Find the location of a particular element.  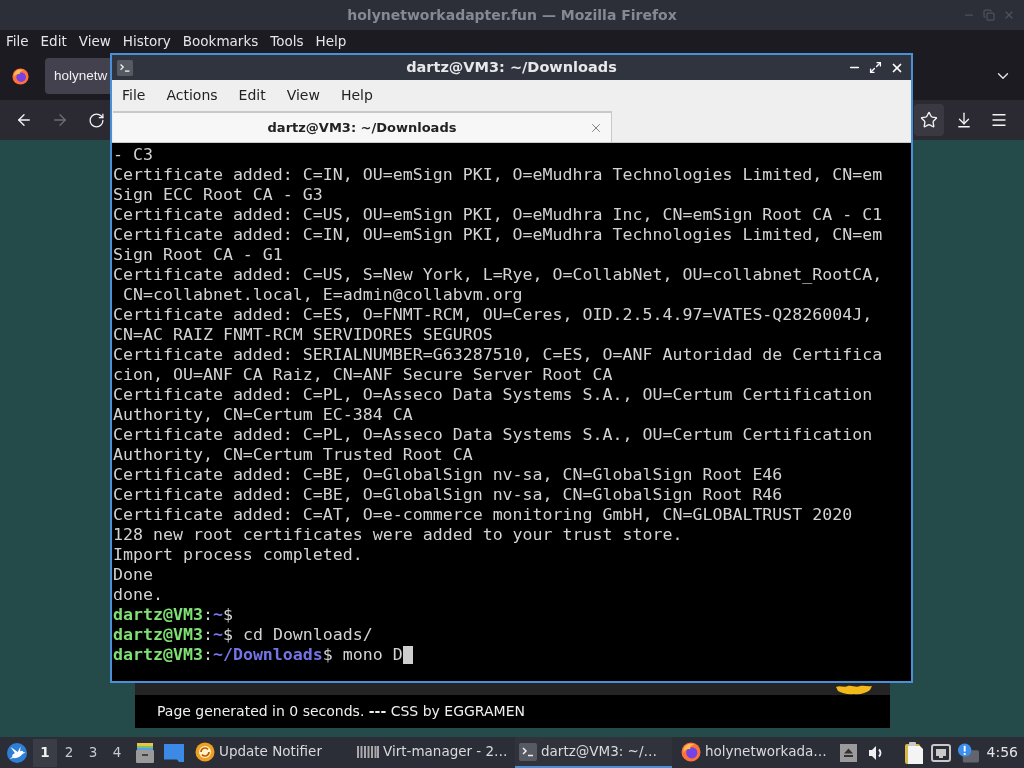

bookmark-button is located at coordinates (929, 120).